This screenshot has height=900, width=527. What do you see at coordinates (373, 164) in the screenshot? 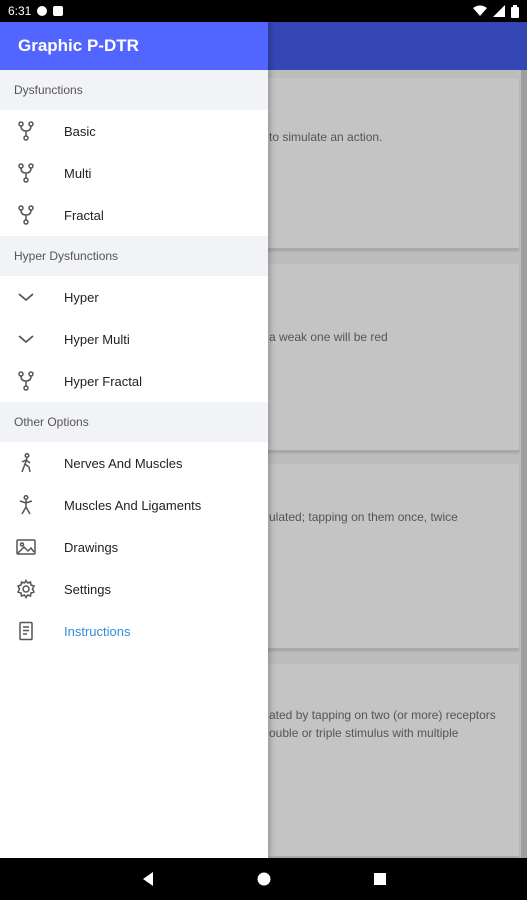
I see `background-card: to simulate an action.` at bounding box center [373, 164].